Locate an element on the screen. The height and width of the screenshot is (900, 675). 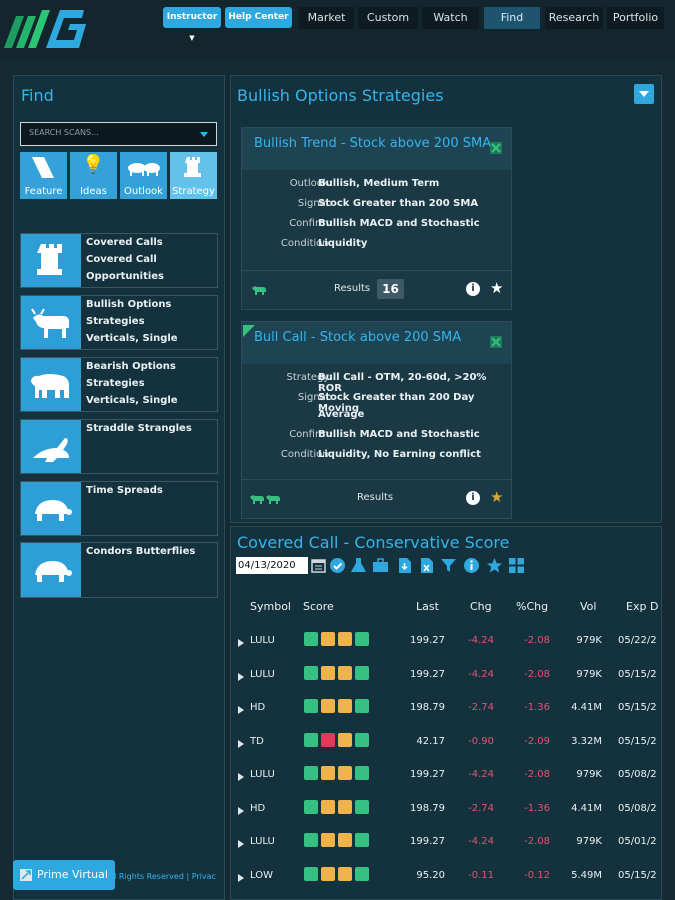
column-header-score: Score is located at coordinates (318, 606).